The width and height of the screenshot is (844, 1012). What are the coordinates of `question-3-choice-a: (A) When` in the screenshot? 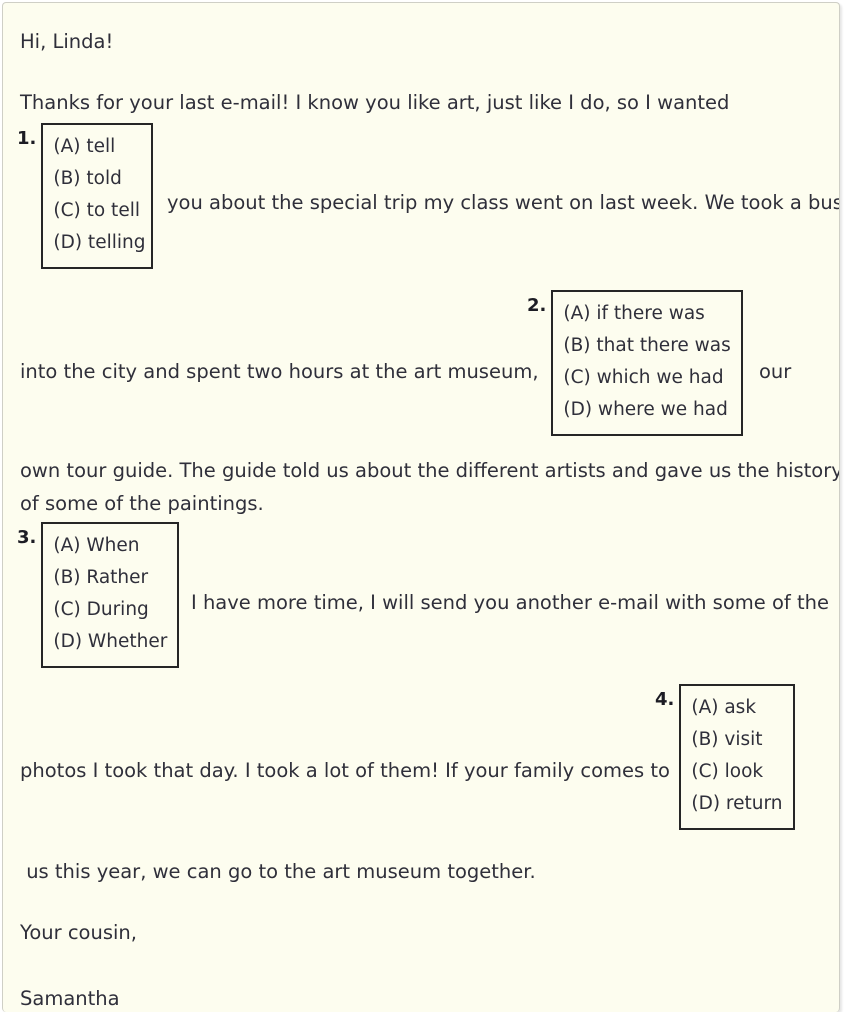 It's located at (110, 546).